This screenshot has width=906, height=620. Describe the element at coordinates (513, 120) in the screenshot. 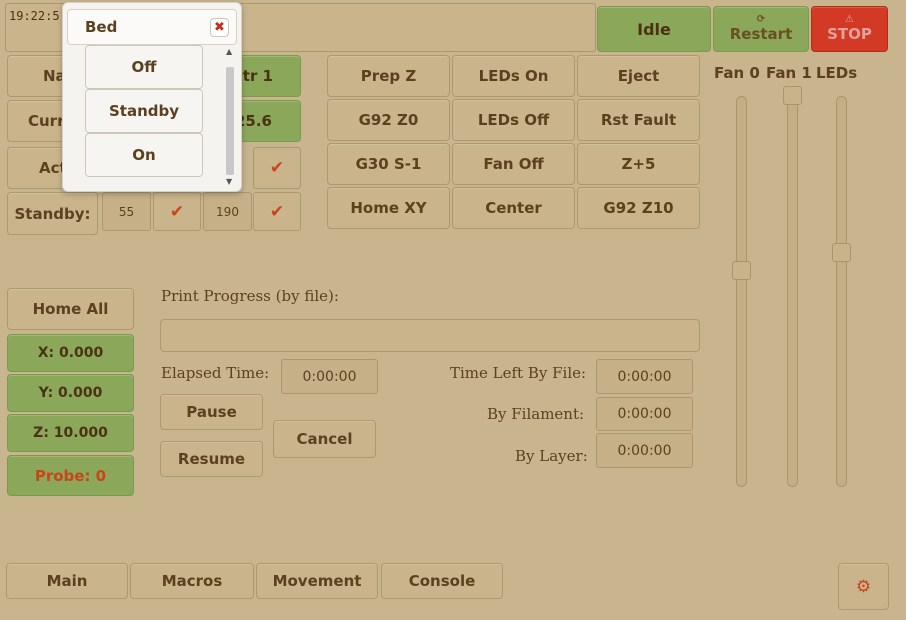

I see `macro-leds-off: LEDs Off` at that location.